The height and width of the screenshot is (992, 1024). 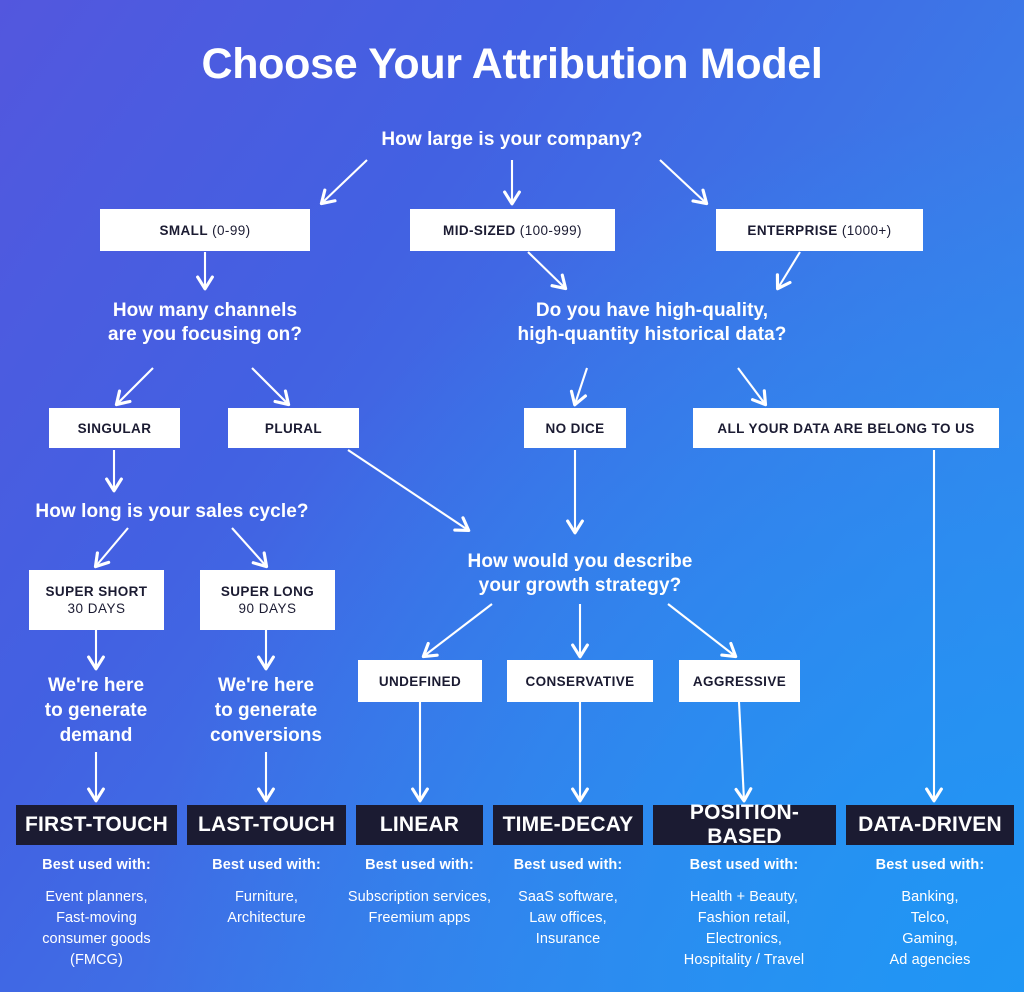 I want to click on box-mid-sized-label: MID-SIZED, so click(x=479, y=230).